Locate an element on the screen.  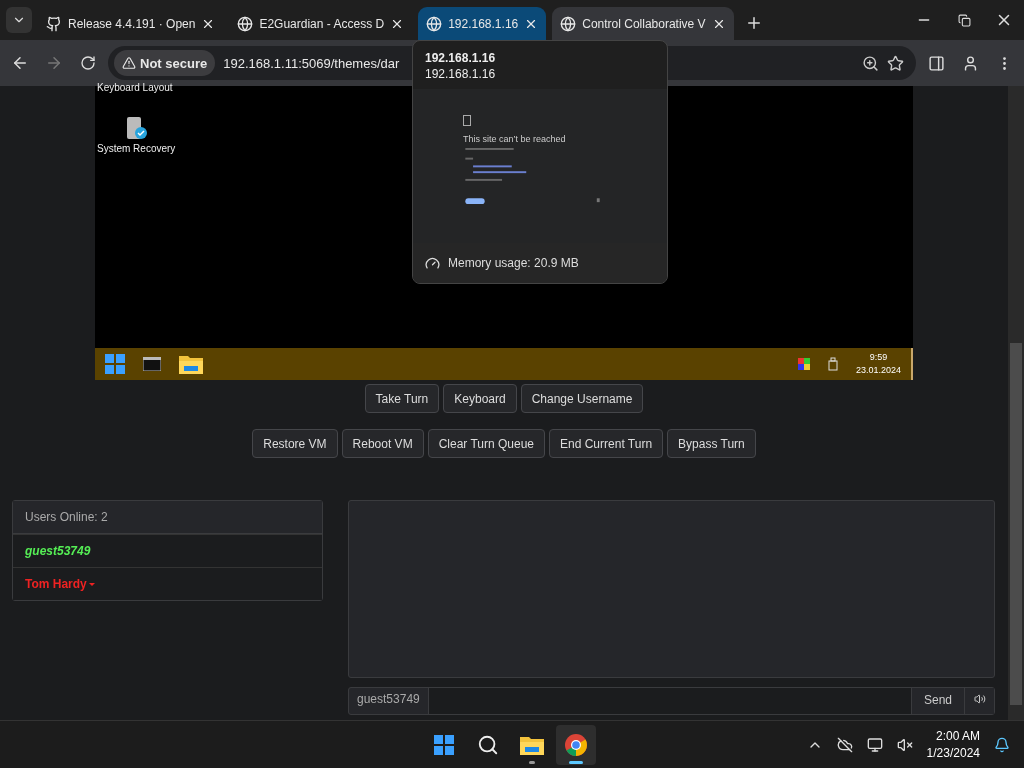
vm-control-button: Reboot VM is located at coordinates (382, 443).